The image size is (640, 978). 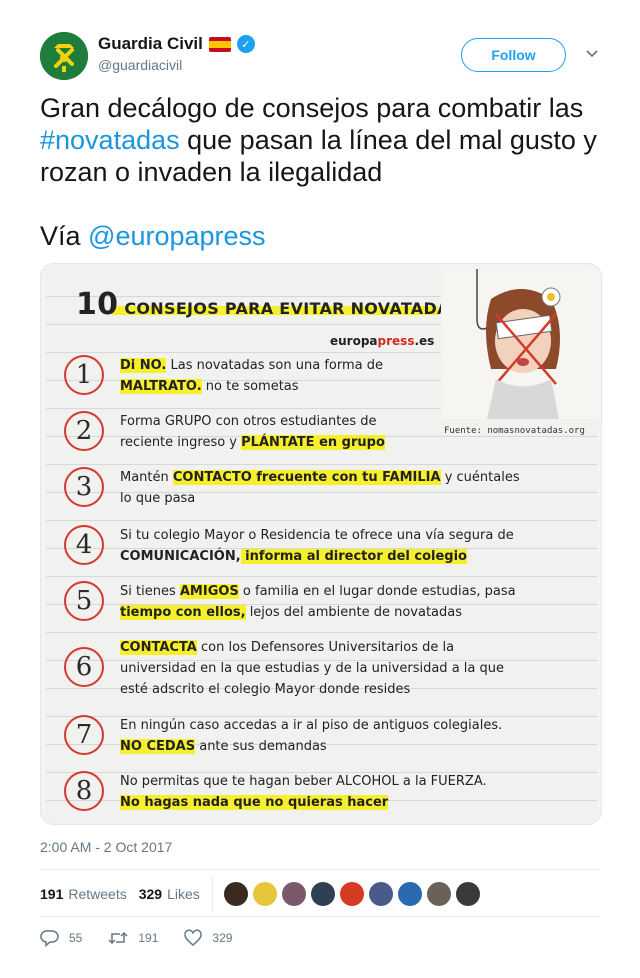 I want to click on image-title: 10 CONSEJOS PARA EVITAR NOVATADAS, so click(x=269, y=304).